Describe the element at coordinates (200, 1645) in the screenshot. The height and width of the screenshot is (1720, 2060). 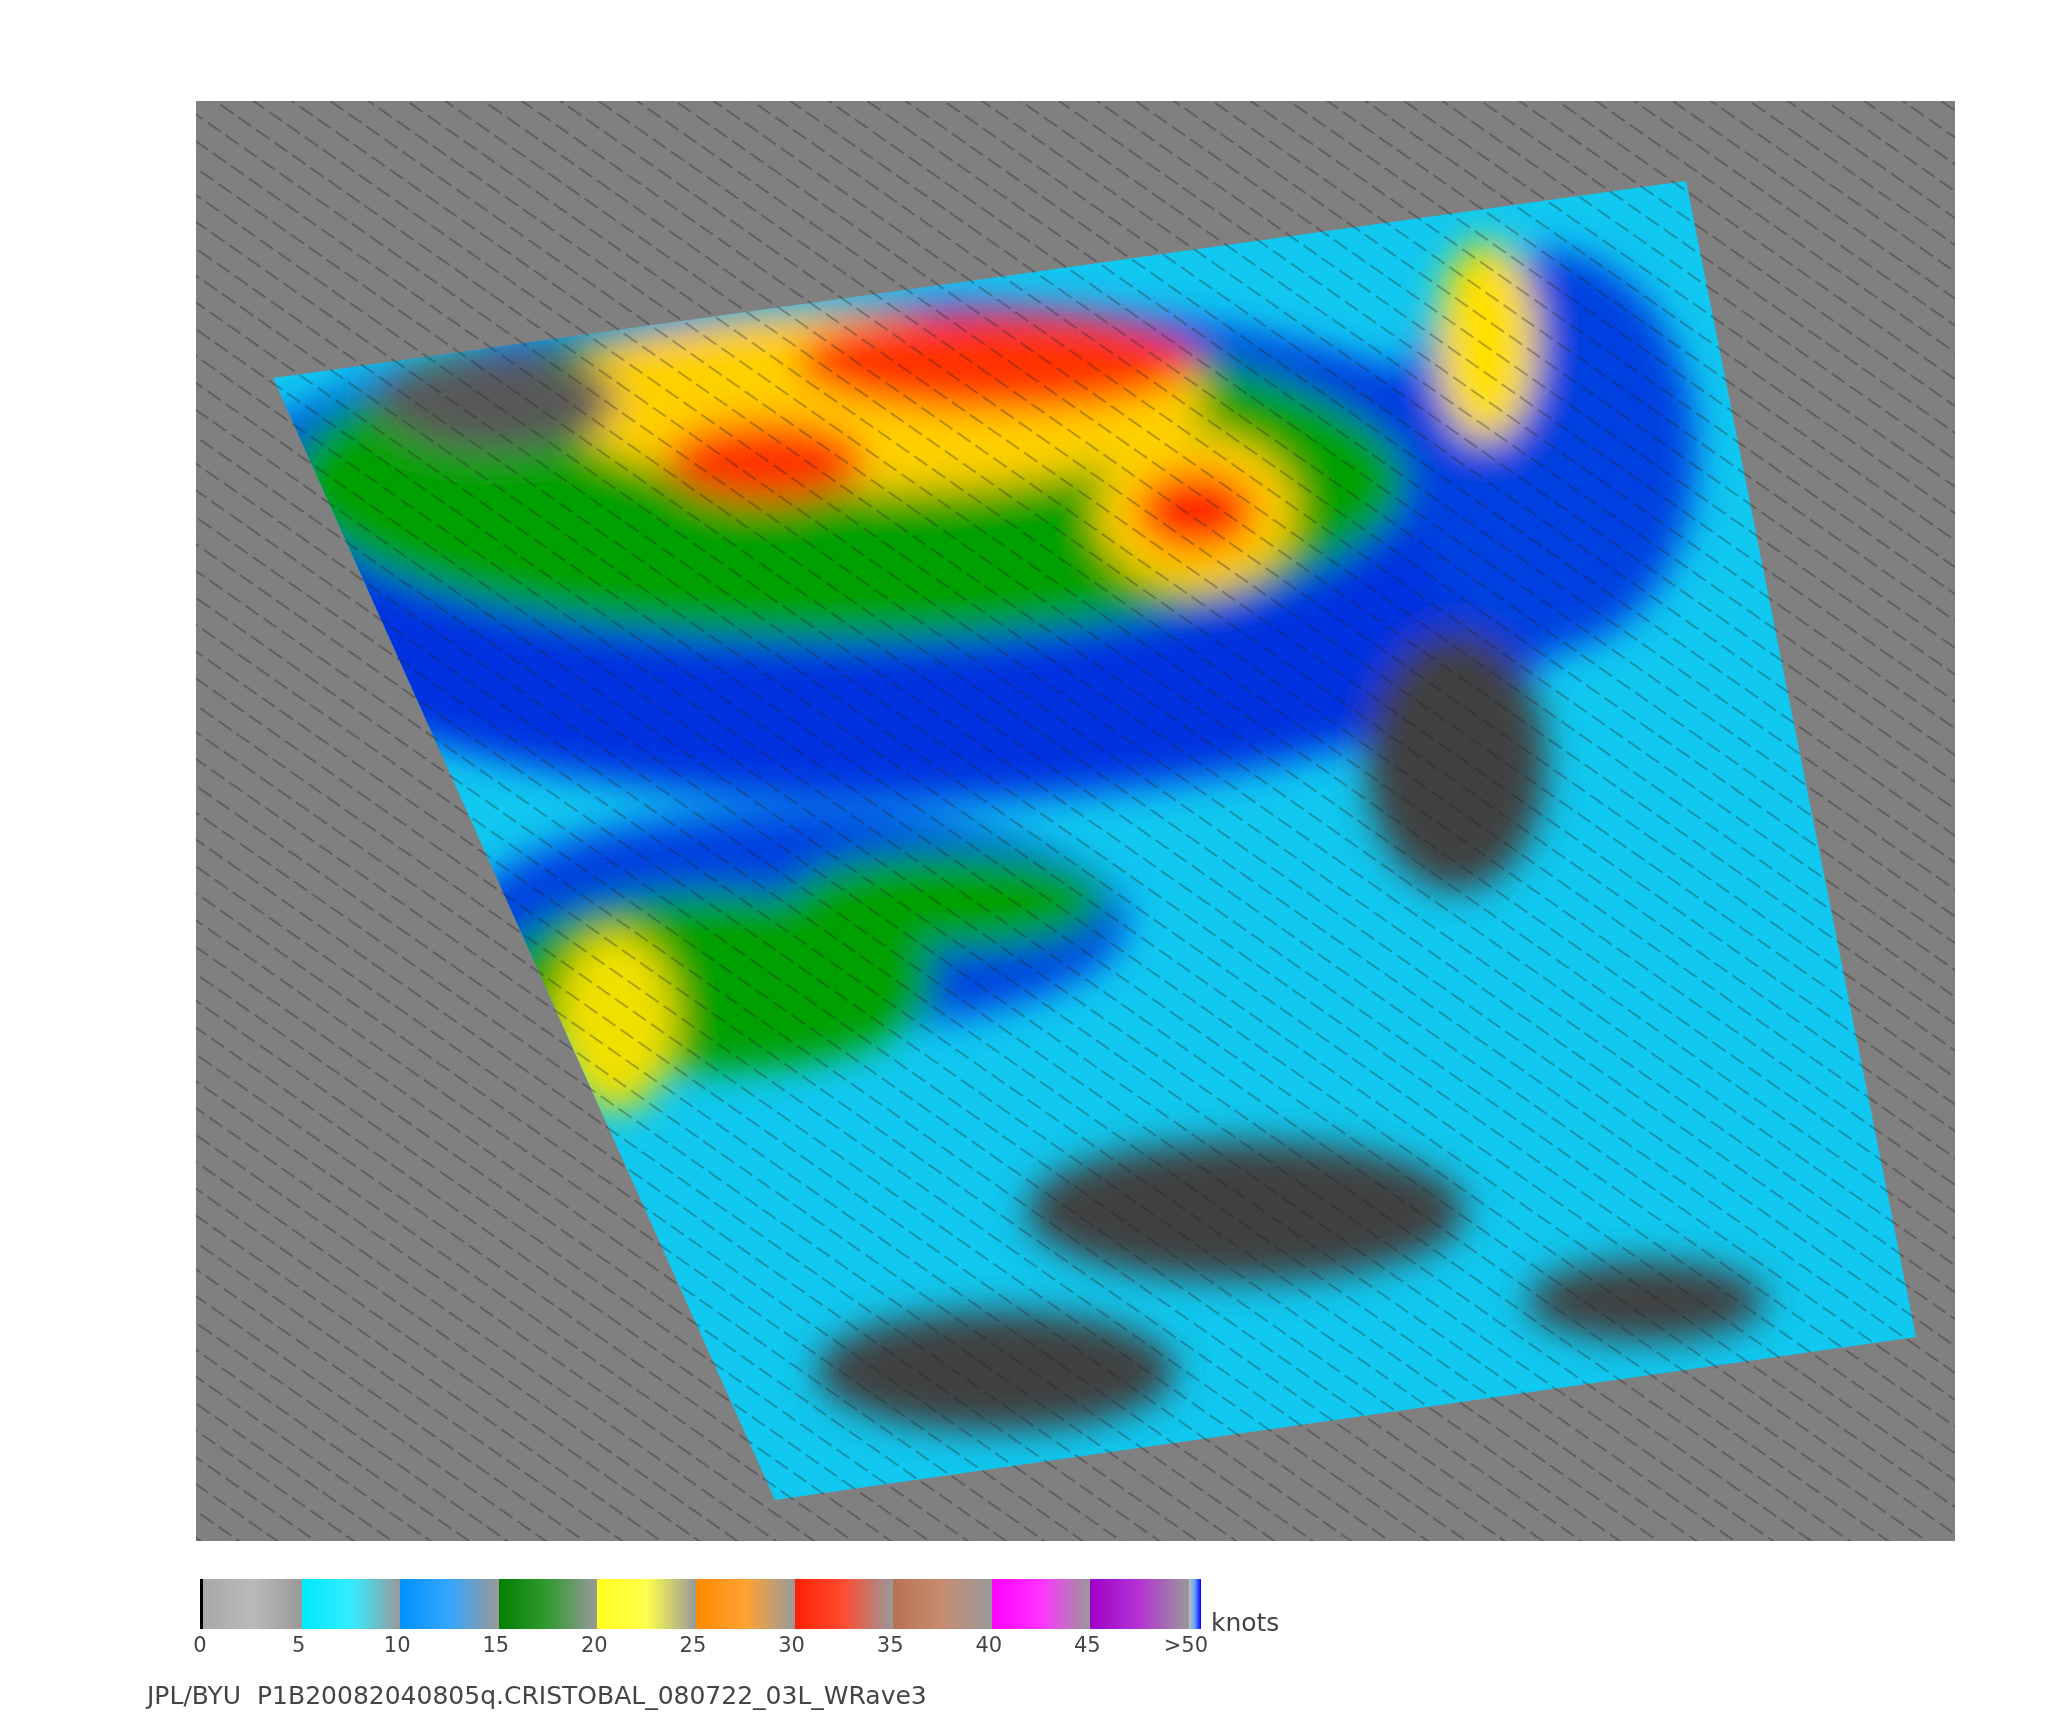
I see `scale-tick-label: 0` at that location.